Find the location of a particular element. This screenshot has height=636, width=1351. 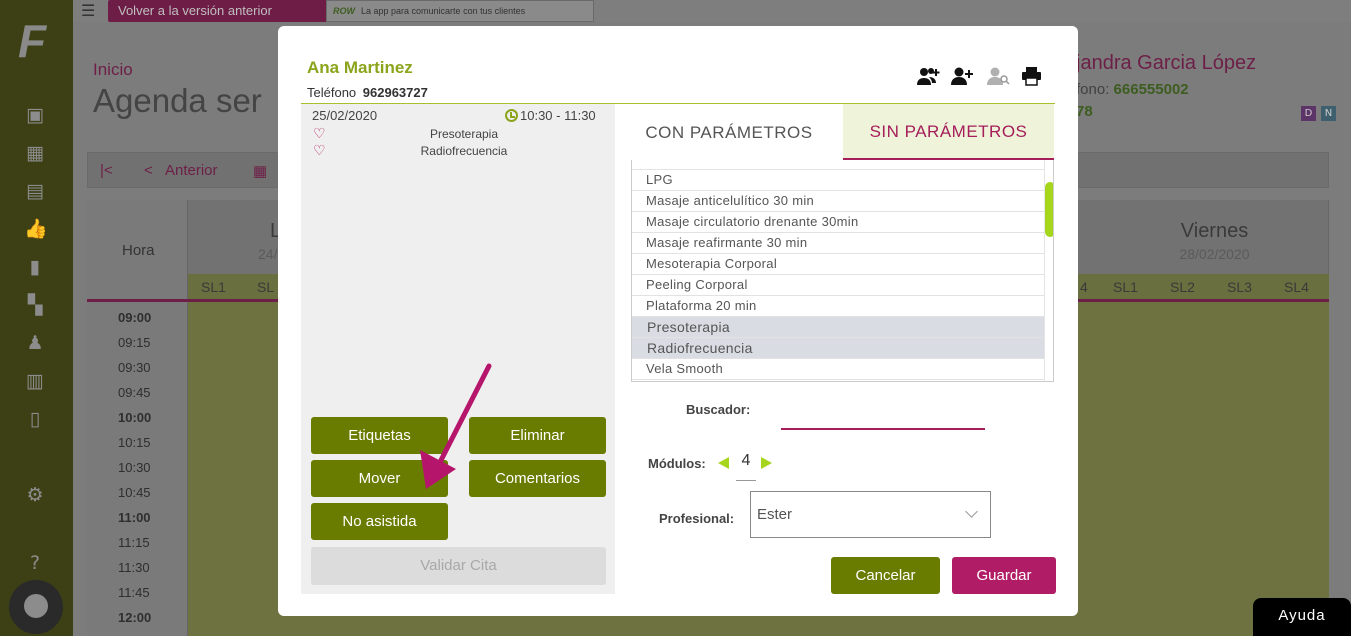

list-item is located at coordinates (838, 165).